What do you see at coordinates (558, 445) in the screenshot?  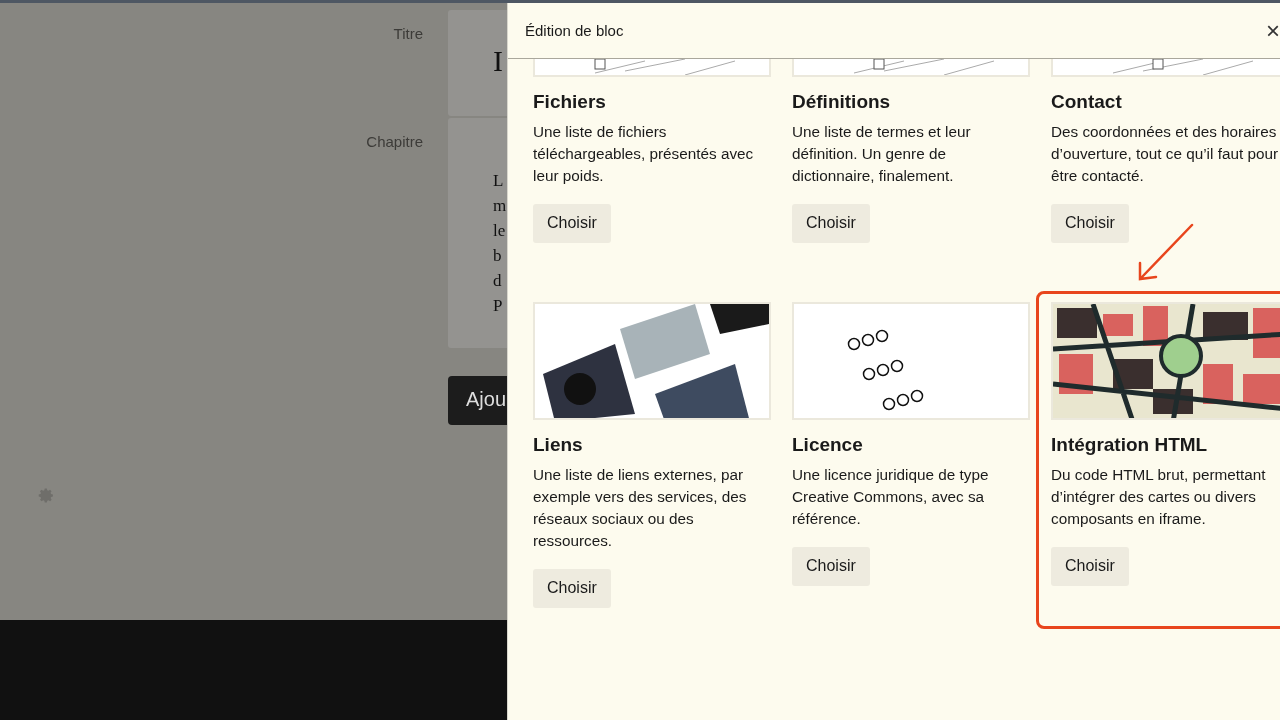 I see `block-title: Liens` at bounding box center [558, 445].